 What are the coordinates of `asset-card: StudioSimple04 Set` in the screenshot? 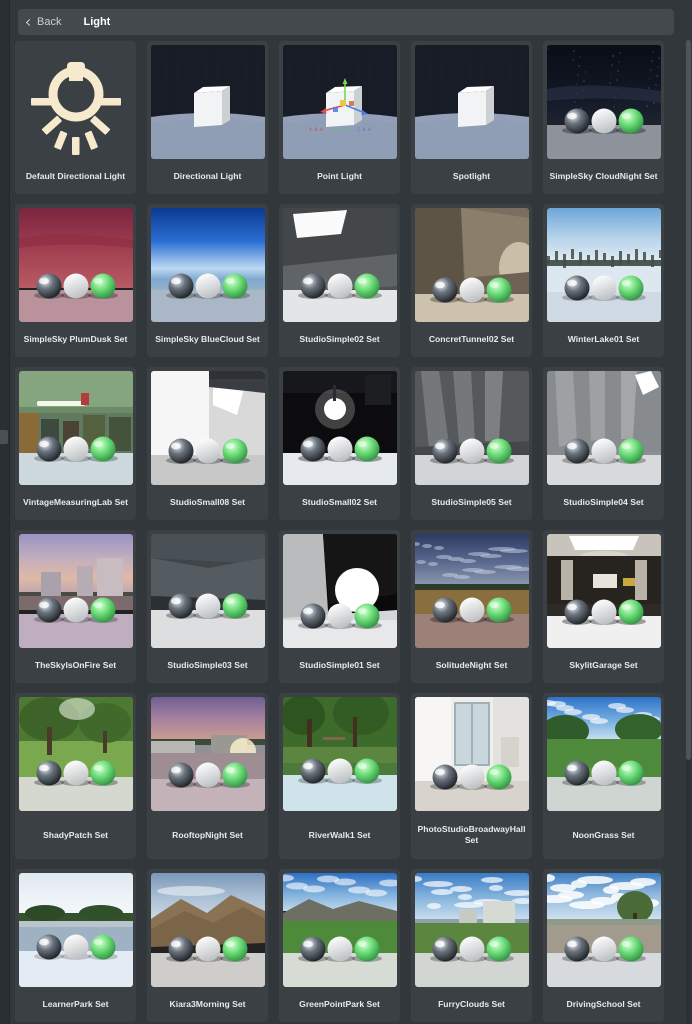 It's located at (603, 443).